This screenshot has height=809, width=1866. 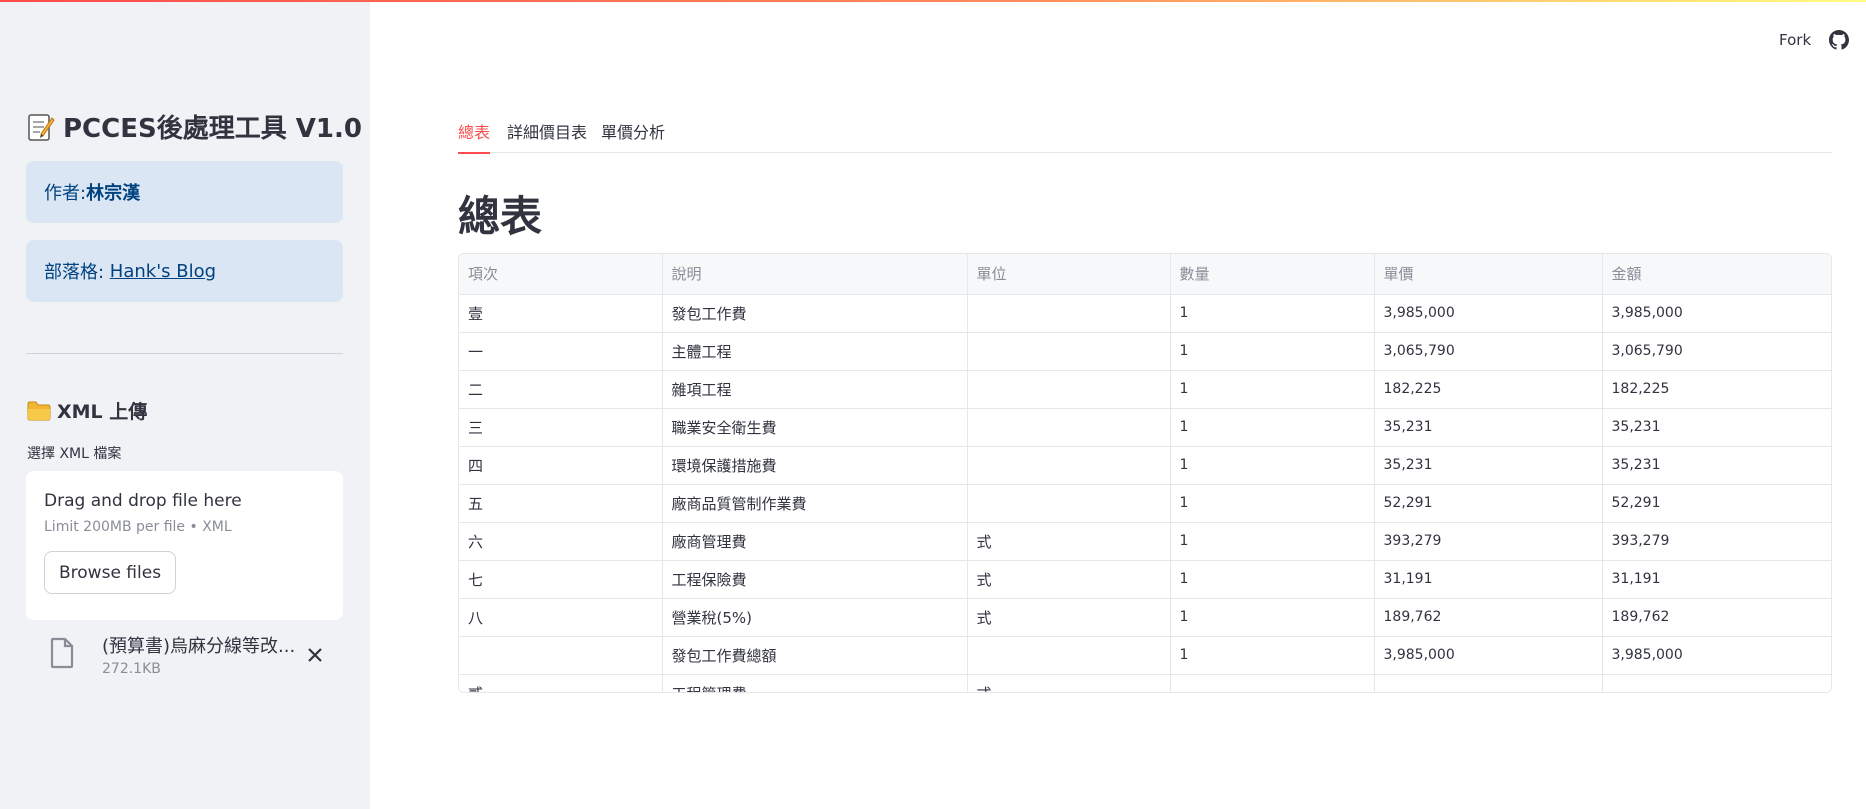 I want to click on column-header-amount: 金額, so click(x=1716, y=274).